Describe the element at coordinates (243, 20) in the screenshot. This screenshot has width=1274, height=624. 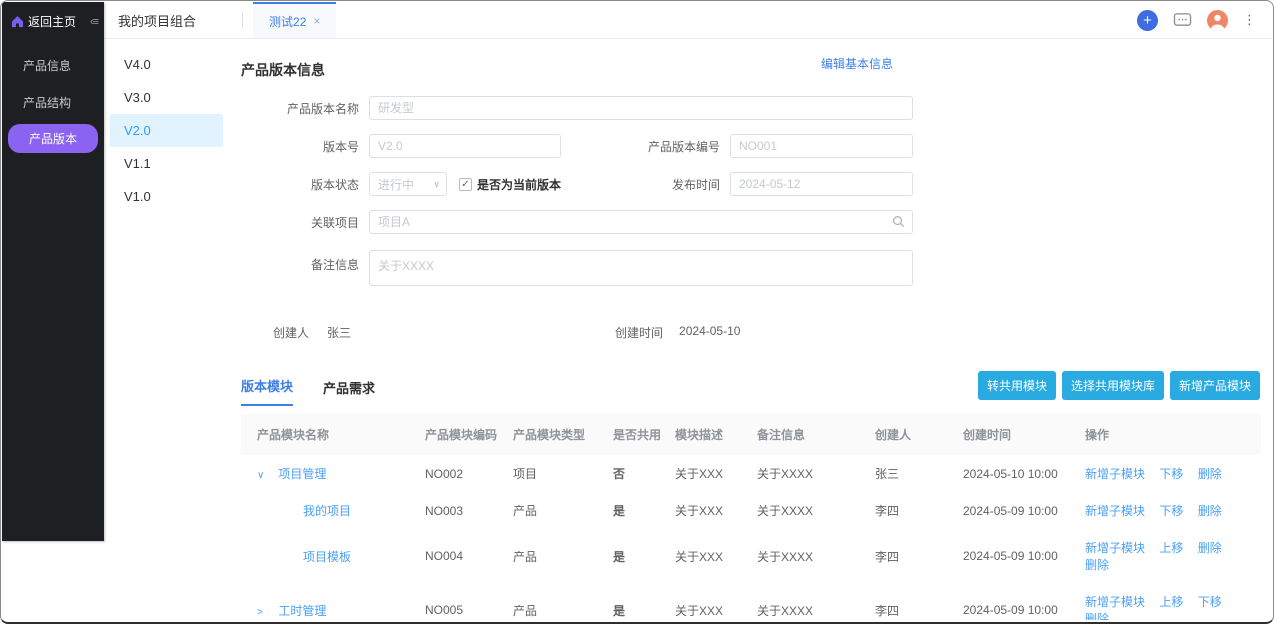
I see `tab-divider` at that location.